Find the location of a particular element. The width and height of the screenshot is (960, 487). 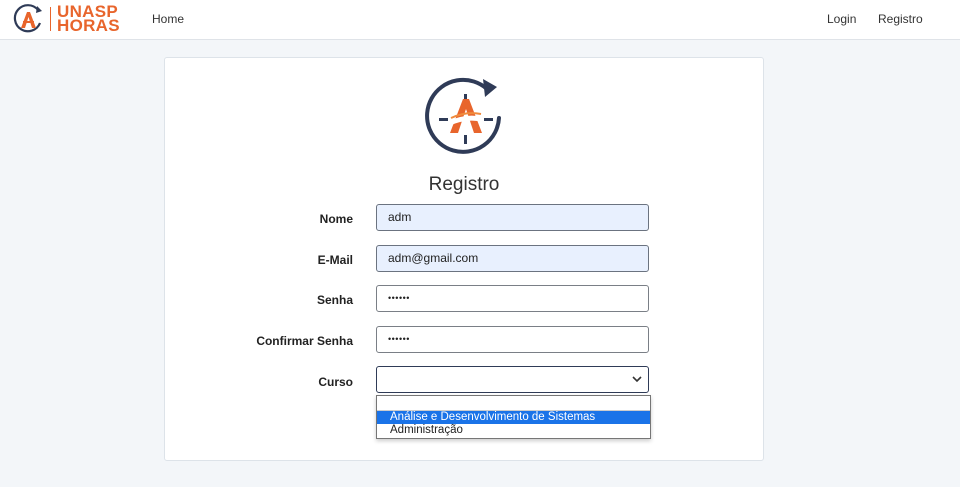

top-navbar: UNASP HORAS Home Login Registro is located at coordinates (480, 20).